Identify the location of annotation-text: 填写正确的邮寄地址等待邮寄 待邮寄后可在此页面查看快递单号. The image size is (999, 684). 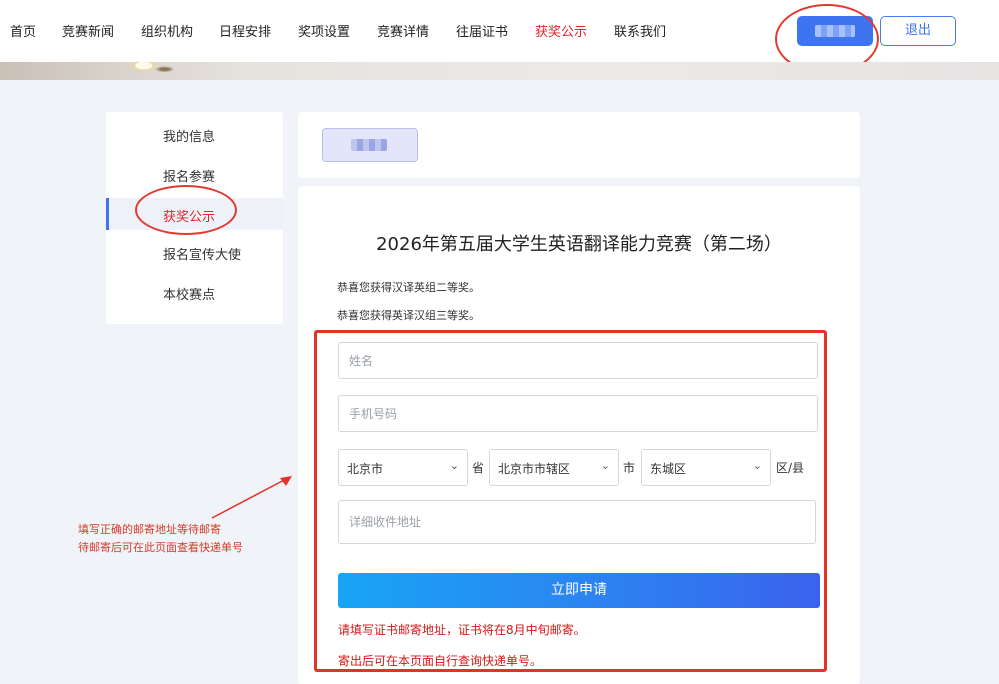
(160, 539).